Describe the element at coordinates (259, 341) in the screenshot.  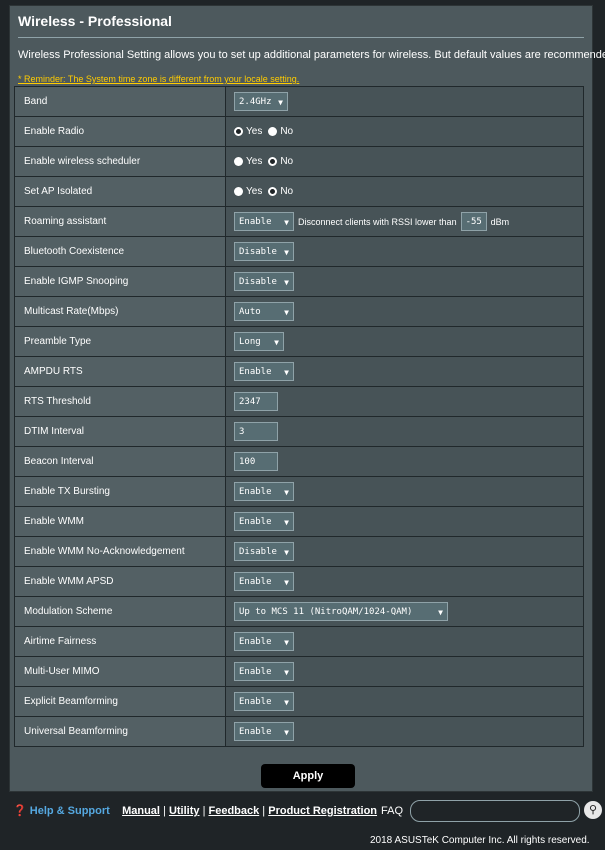
I see `setting-select: Long ▼` at that location.